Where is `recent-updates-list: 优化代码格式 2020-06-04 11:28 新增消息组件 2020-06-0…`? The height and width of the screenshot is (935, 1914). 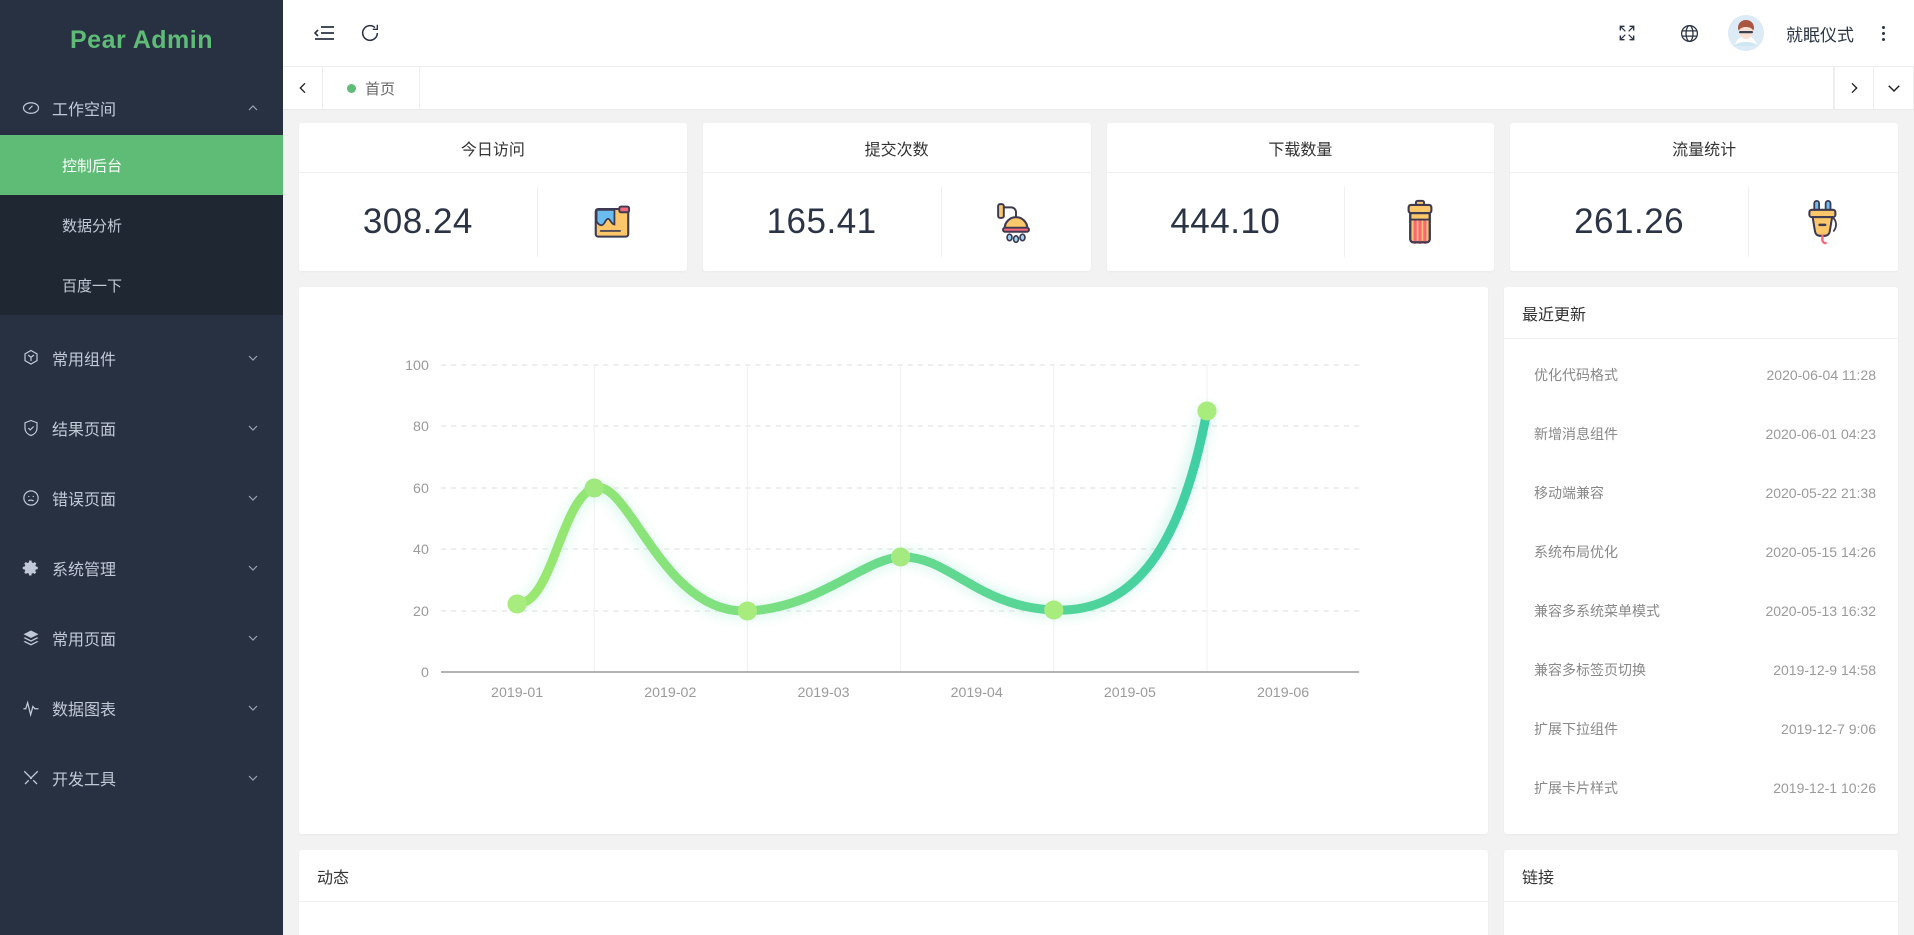 recent-updates-list: 优化代码格式 2020-06-04 11:28 新增消息组件 2020-06-0… is located at coordinates (1701, 586).